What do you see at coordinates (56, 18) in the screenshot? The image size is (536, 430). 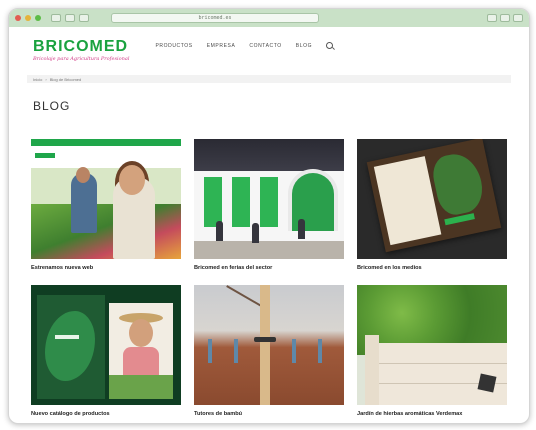 I see `sidebar-toggle-icon` at bounding box center [56, 18].